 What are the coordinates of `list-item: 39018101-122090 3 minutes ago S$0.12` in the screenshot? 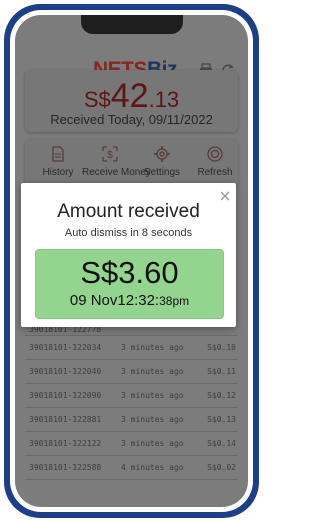 It's located at (131, 396).